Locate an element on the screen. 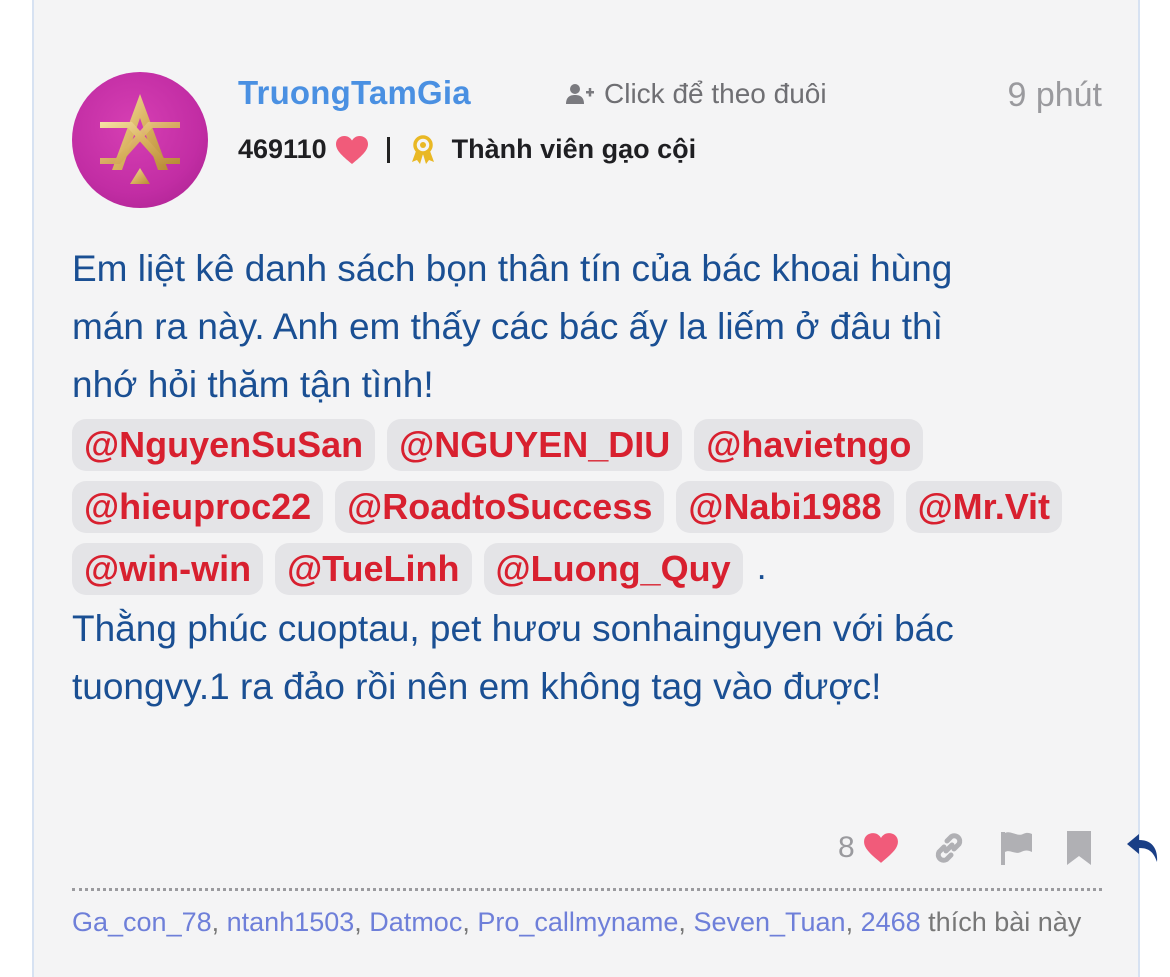 This screenshot has width=1170, height=977. reputation-count: 469110 is located at coordinates (282, 149).